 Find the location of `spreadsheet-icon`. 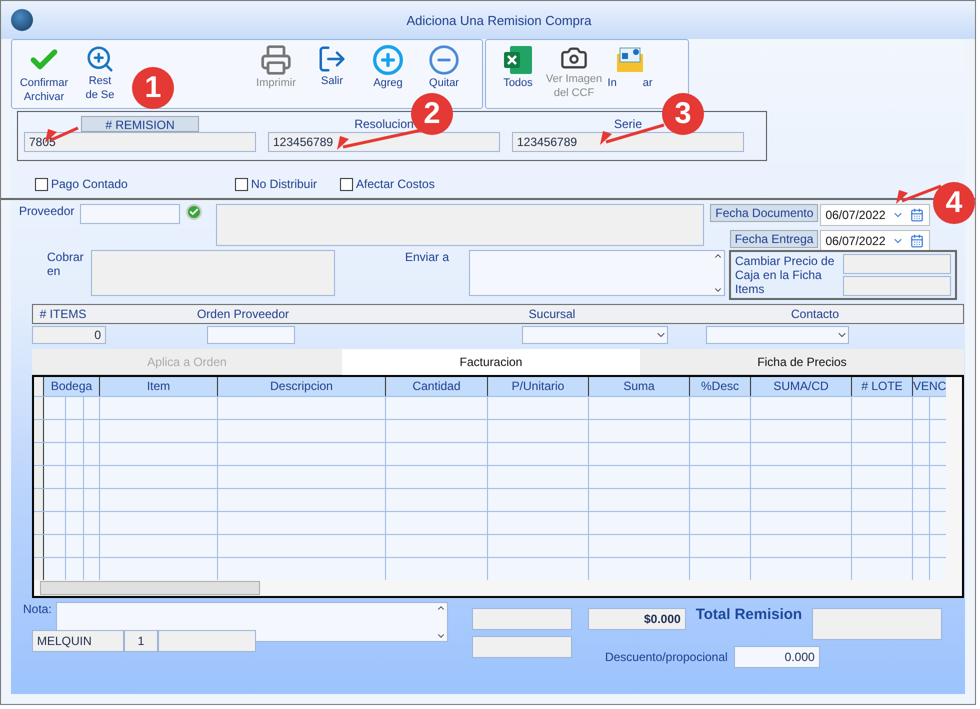

spreadsheet-icon is located at coordinates (518, 60).